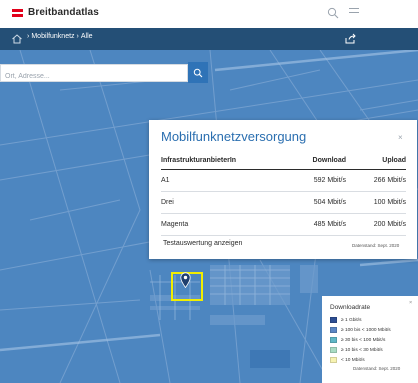 This screenshot has height=383, width=418. Describe the element at coordinates (374, 360) in the screenshot. I see `legend-item: < 10 Mbit/s` at that location.